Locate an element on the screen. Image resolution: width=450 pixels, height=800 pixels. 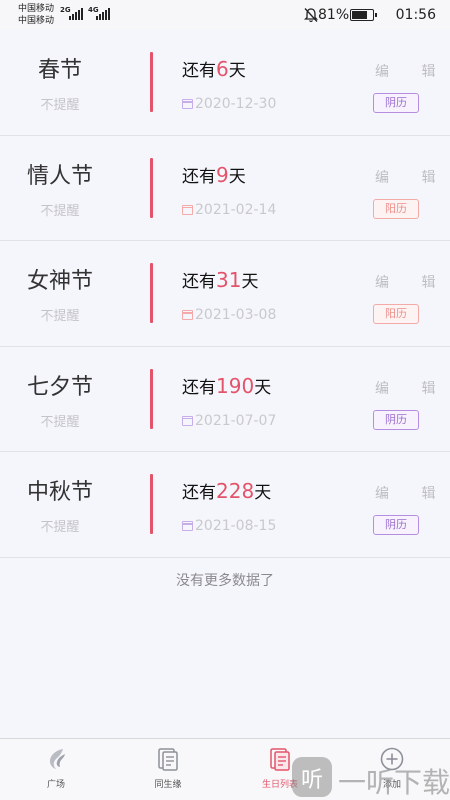
festival-card: 中秋节 不提醒 还有228天 2021-08-15 编 辑 阴历 is located at coordinates (225, 505).